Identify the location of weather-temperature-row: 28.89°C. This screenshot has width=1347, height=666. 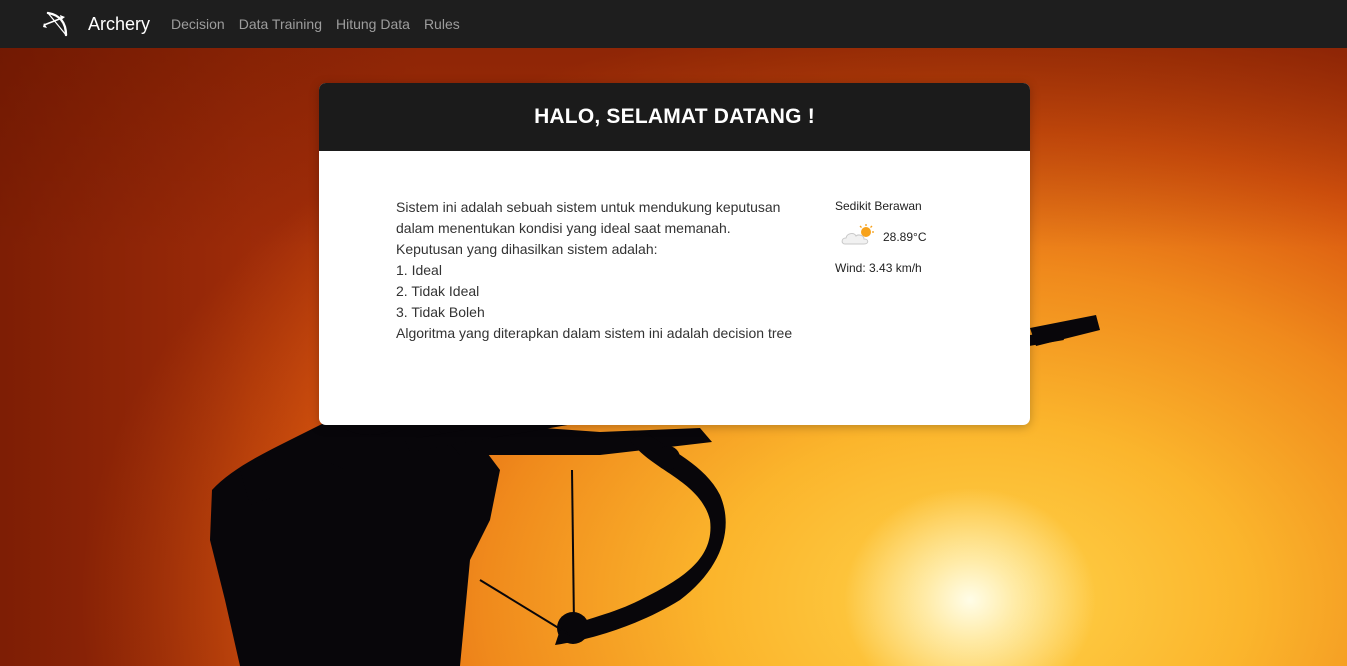
(918, 236).